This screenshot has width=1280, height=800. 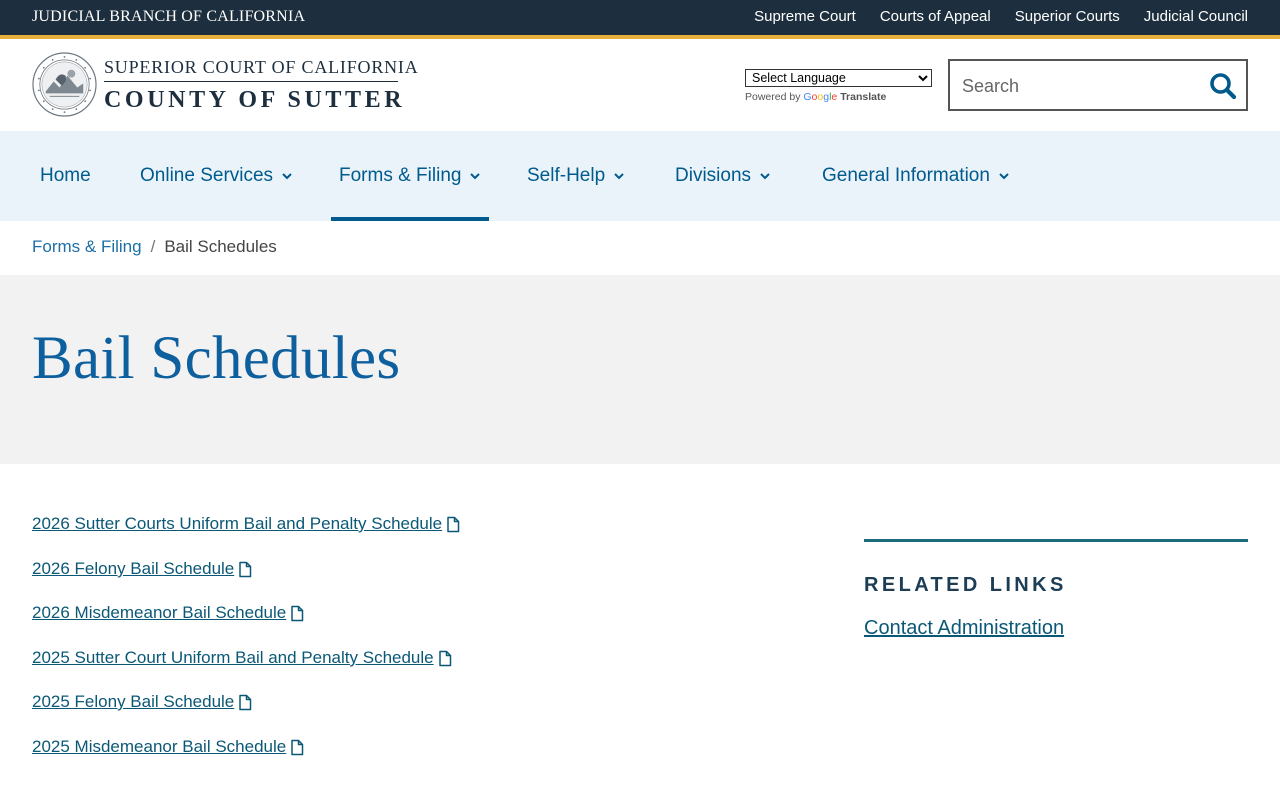 I want to click on google-wordmark: Google, so click(x=820, y=97).